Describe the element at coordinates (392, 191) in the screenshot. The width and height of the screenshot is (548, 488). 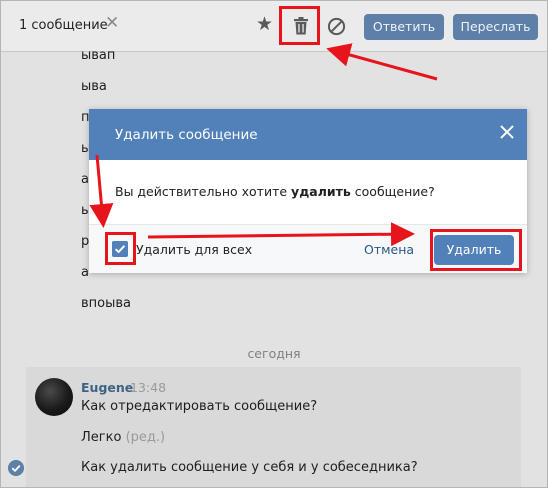
I see `question-suffix: сообщение?` at that location.